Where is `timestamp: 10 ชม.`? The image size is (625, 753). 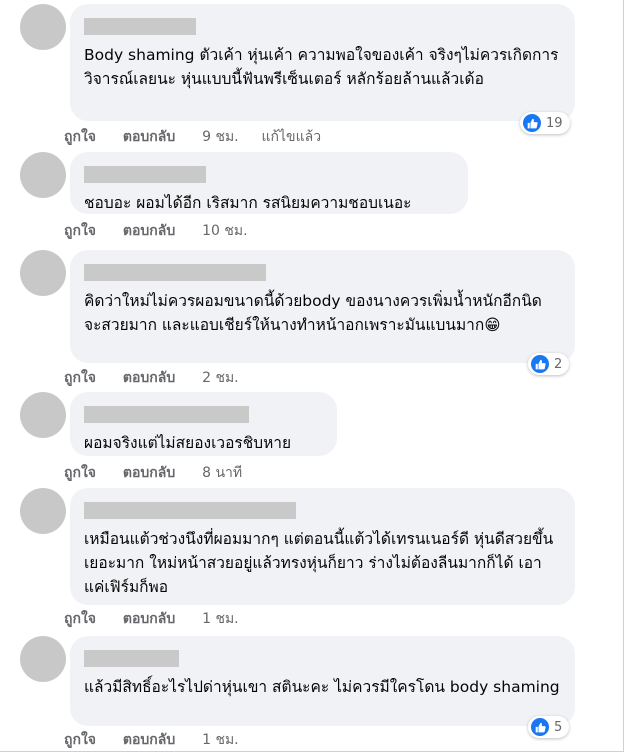
timestamp: 10 ชม. is located at coordinates (224, 231).